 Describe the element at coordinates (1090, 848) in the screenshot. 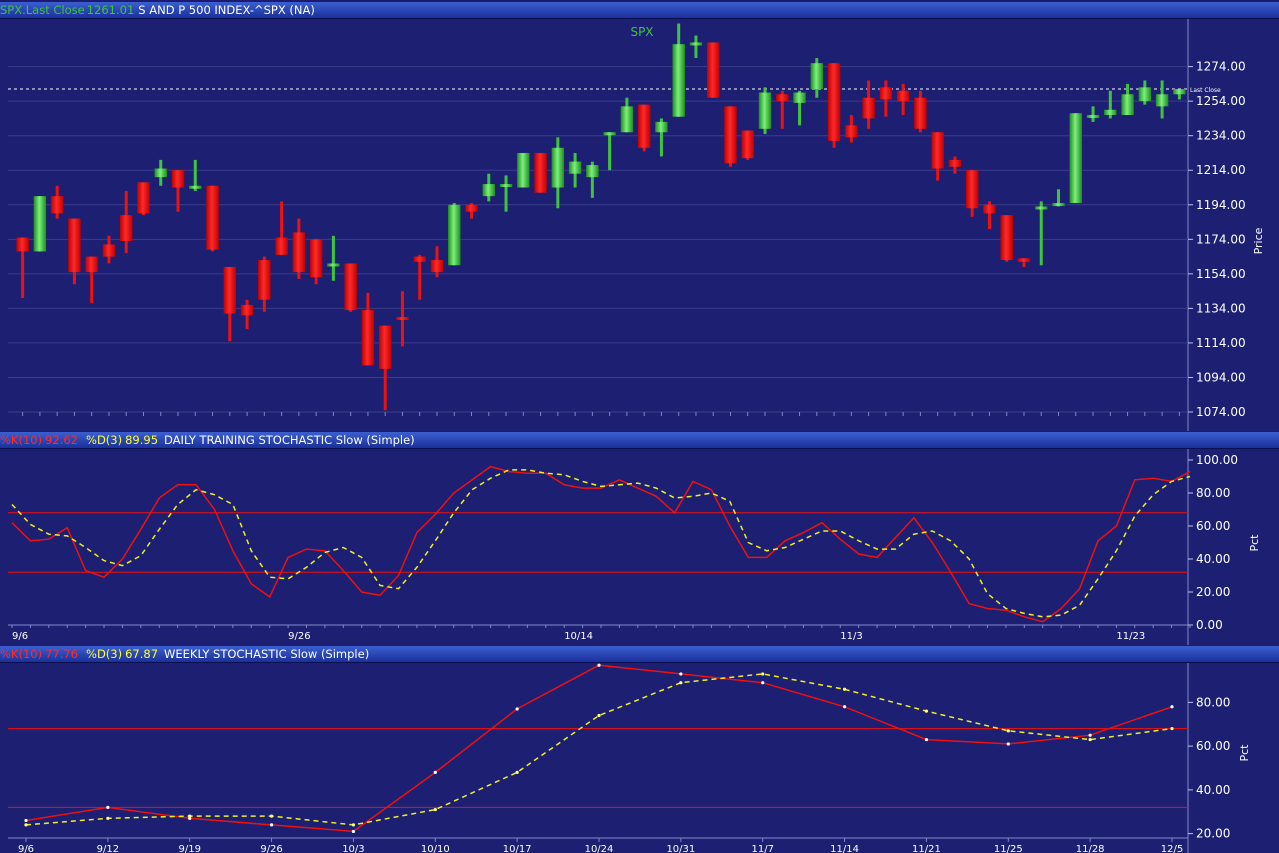

I see `weekly-x-tick-label: 11/28` at that location.